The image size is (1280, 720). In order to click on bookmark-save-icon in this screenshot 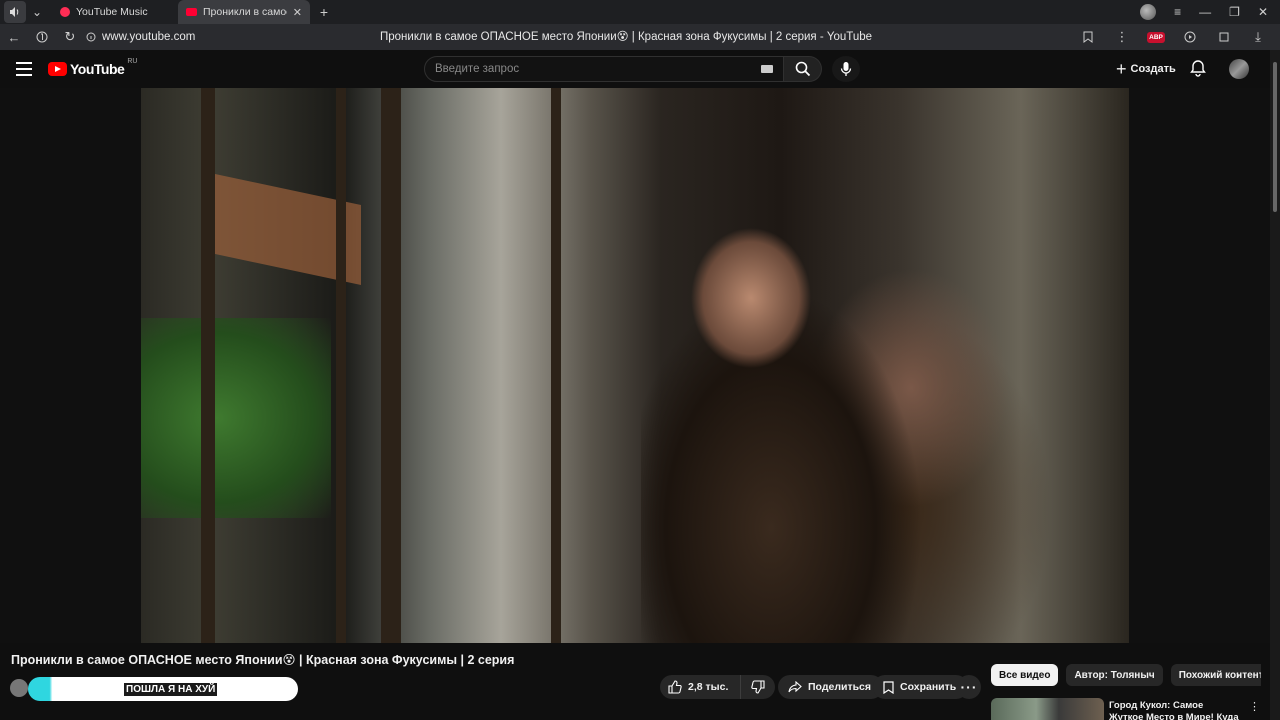, I will do `click(888, 687)`.